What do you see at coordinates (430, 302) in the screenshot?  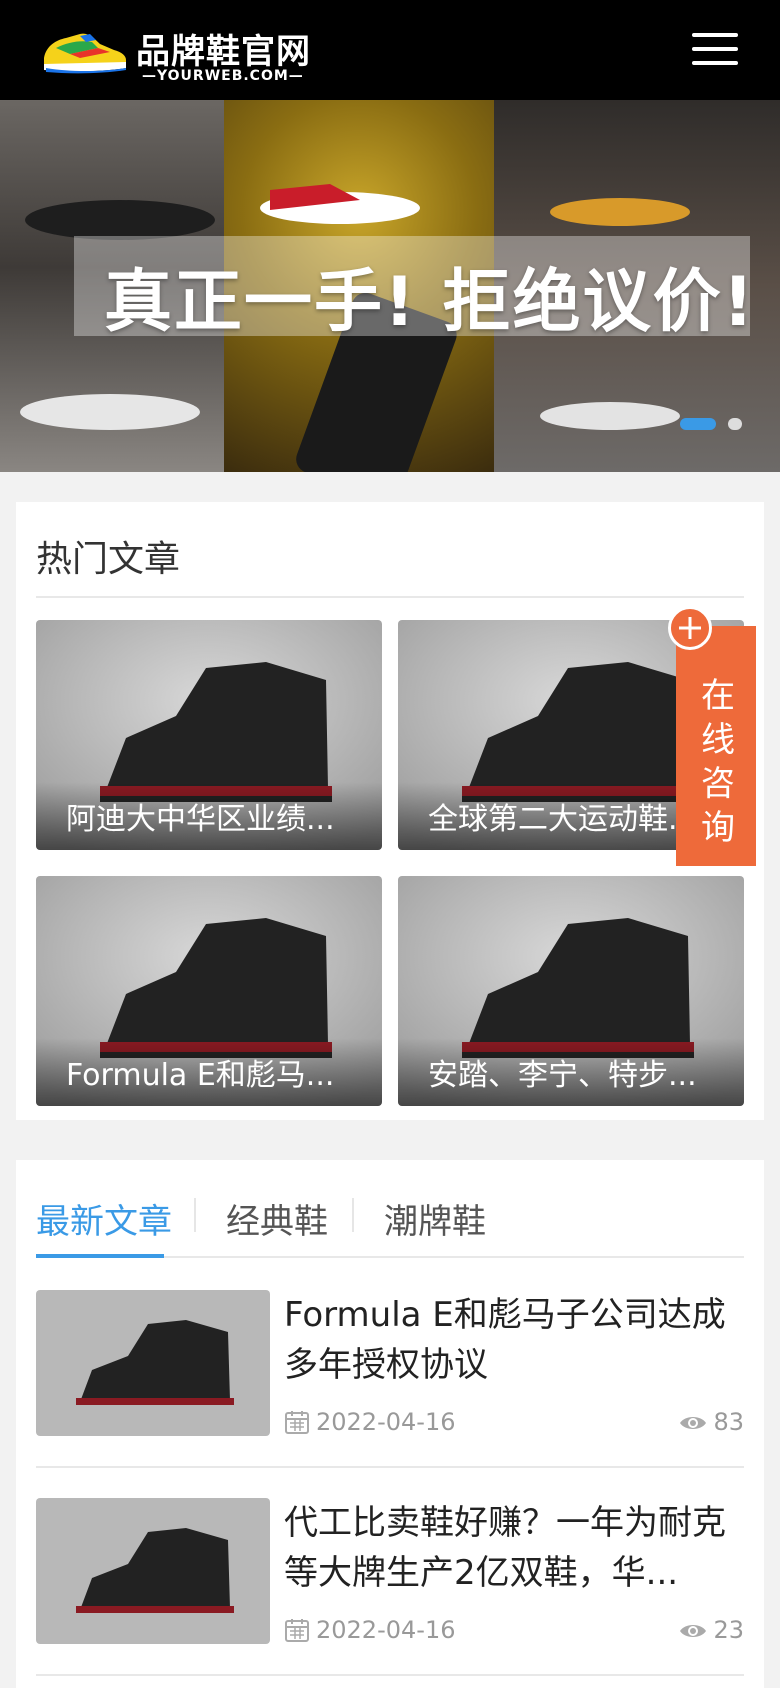 I see `banner-caption: 真正一手! 拒绝议价!` at bounding box center [430, 302].